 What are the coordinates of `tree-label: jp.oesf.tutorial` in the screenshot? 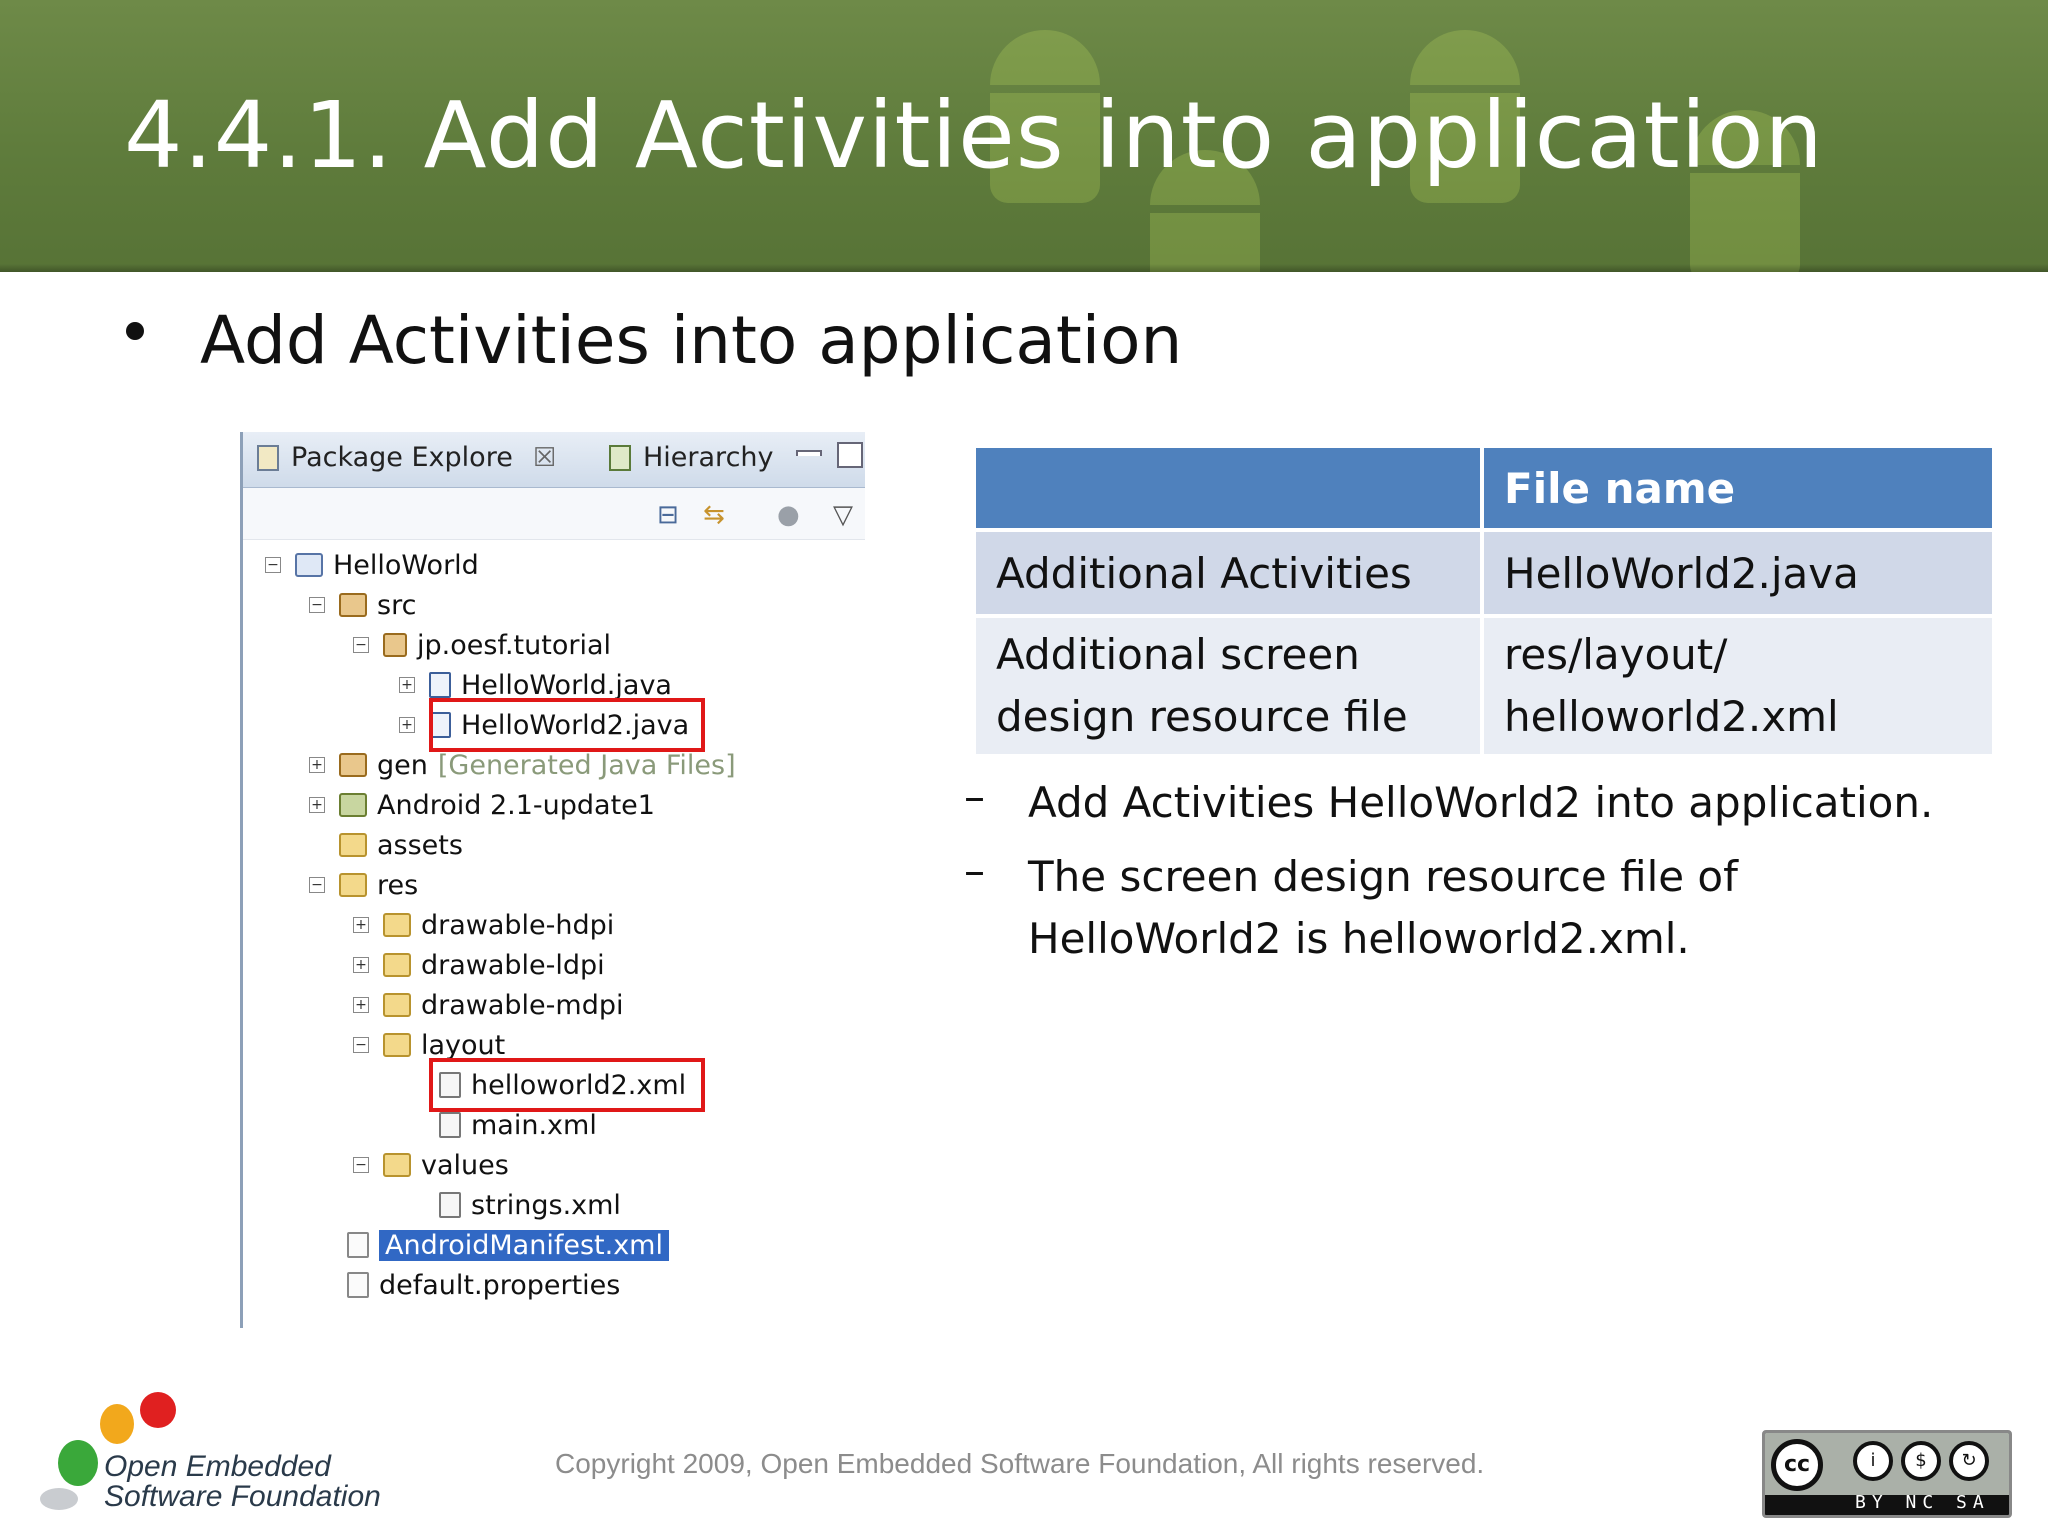 It's located at (514, 645).